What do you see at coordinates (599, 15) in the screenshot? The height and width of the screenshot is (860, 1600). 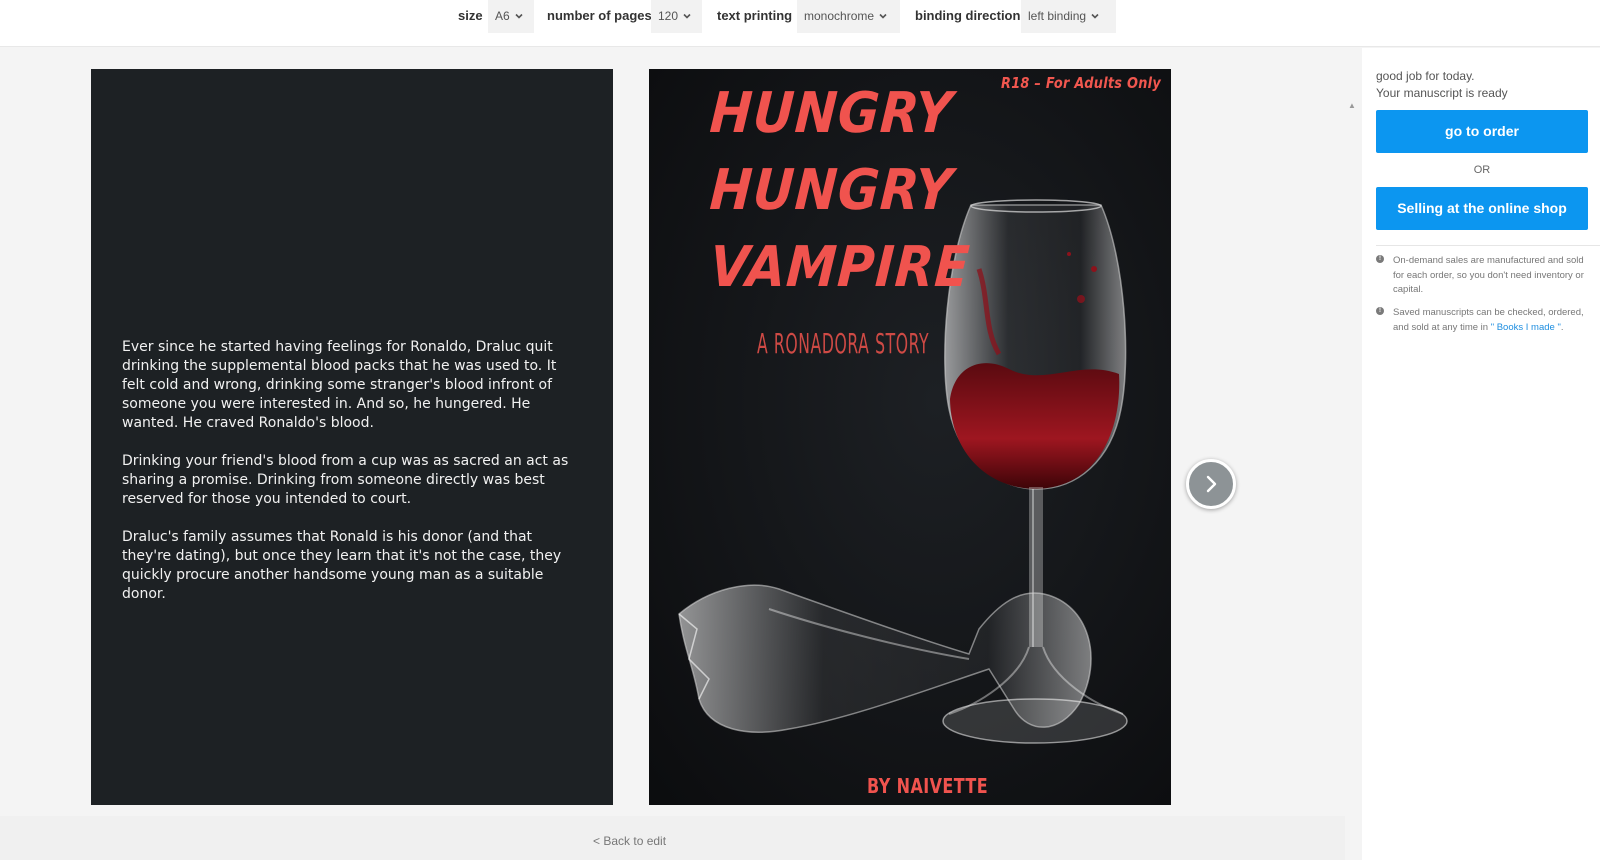 I see `pages-label: number of pages` at bounding box center [599, 15].